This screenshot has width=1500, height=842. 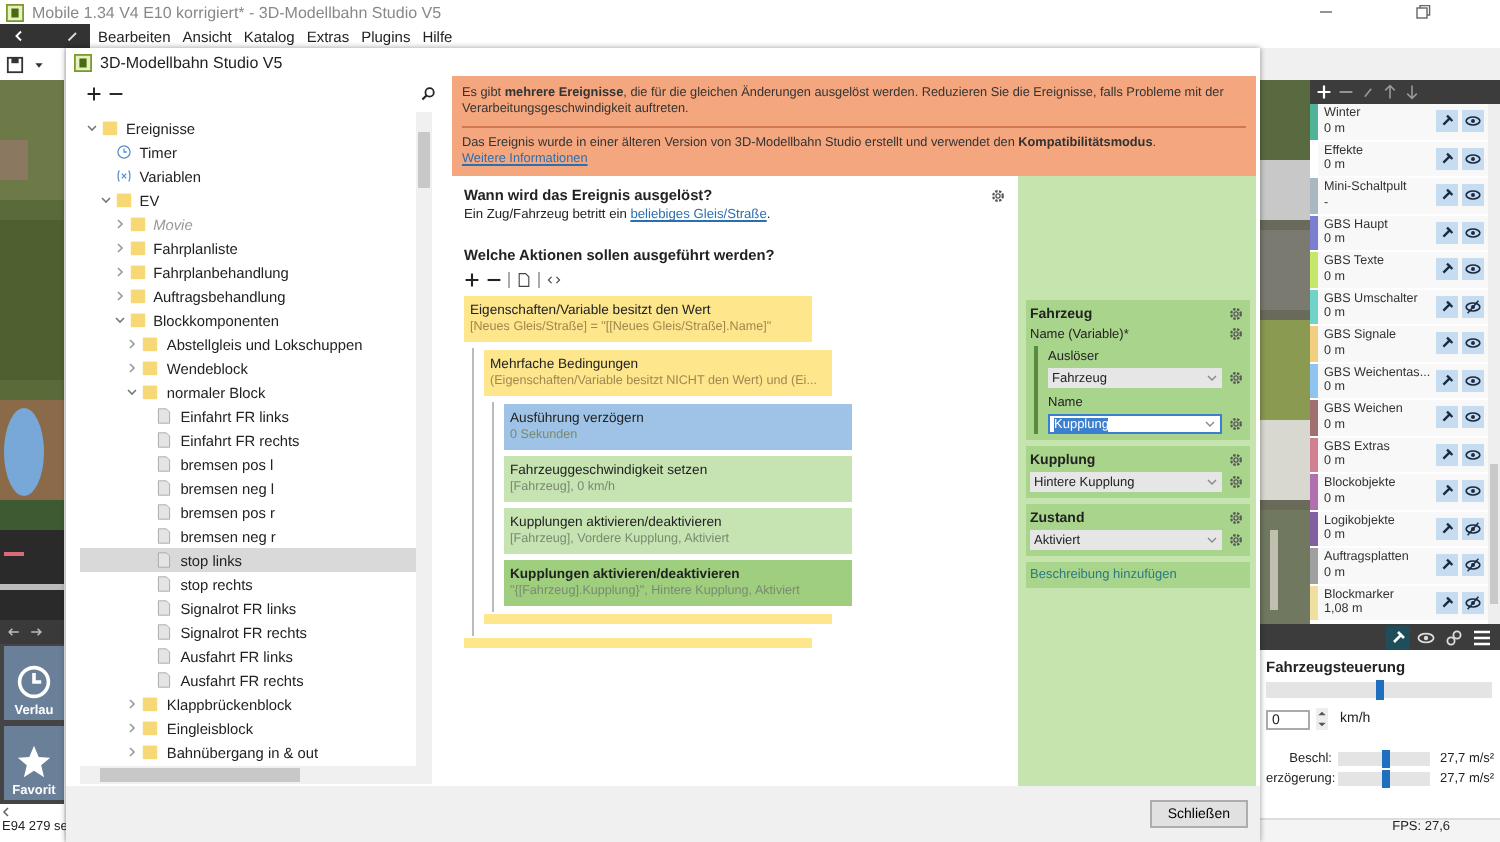 I want to click on spin-buttons, so click(x=1322, y=719).